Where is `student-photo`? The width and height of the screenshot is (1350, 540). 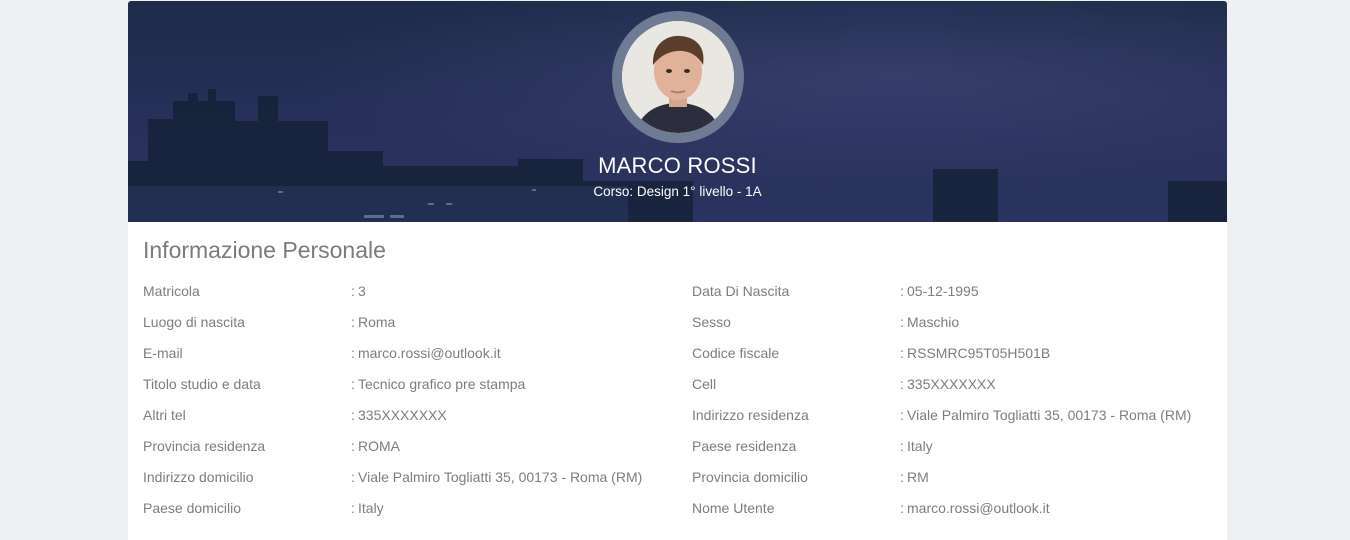 student-photo is located at coordinates (678, 77).